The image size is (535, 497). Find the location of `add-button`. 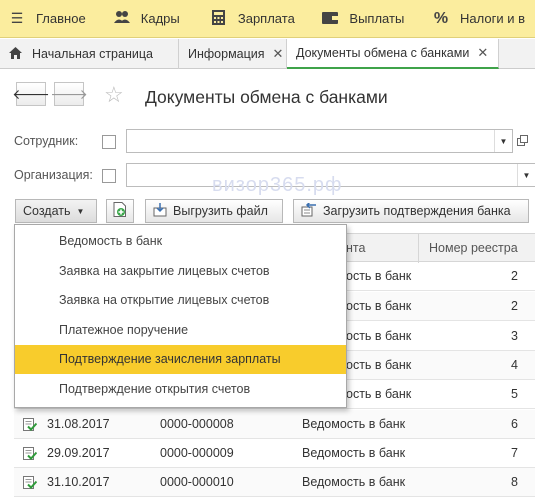

add-button is located at coordinates (120, 211).